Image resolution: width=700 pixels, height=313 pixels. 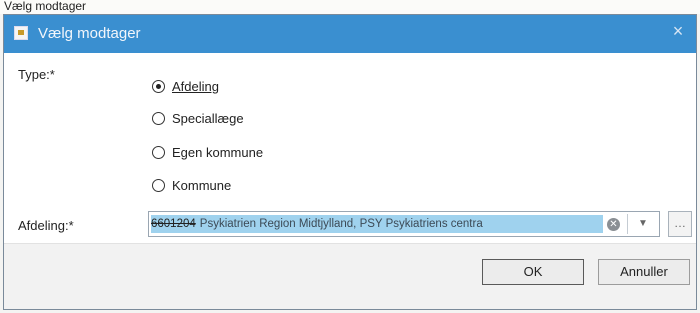 I want to click on chevron-down-icon: ▼, so click(x=643, y=224).